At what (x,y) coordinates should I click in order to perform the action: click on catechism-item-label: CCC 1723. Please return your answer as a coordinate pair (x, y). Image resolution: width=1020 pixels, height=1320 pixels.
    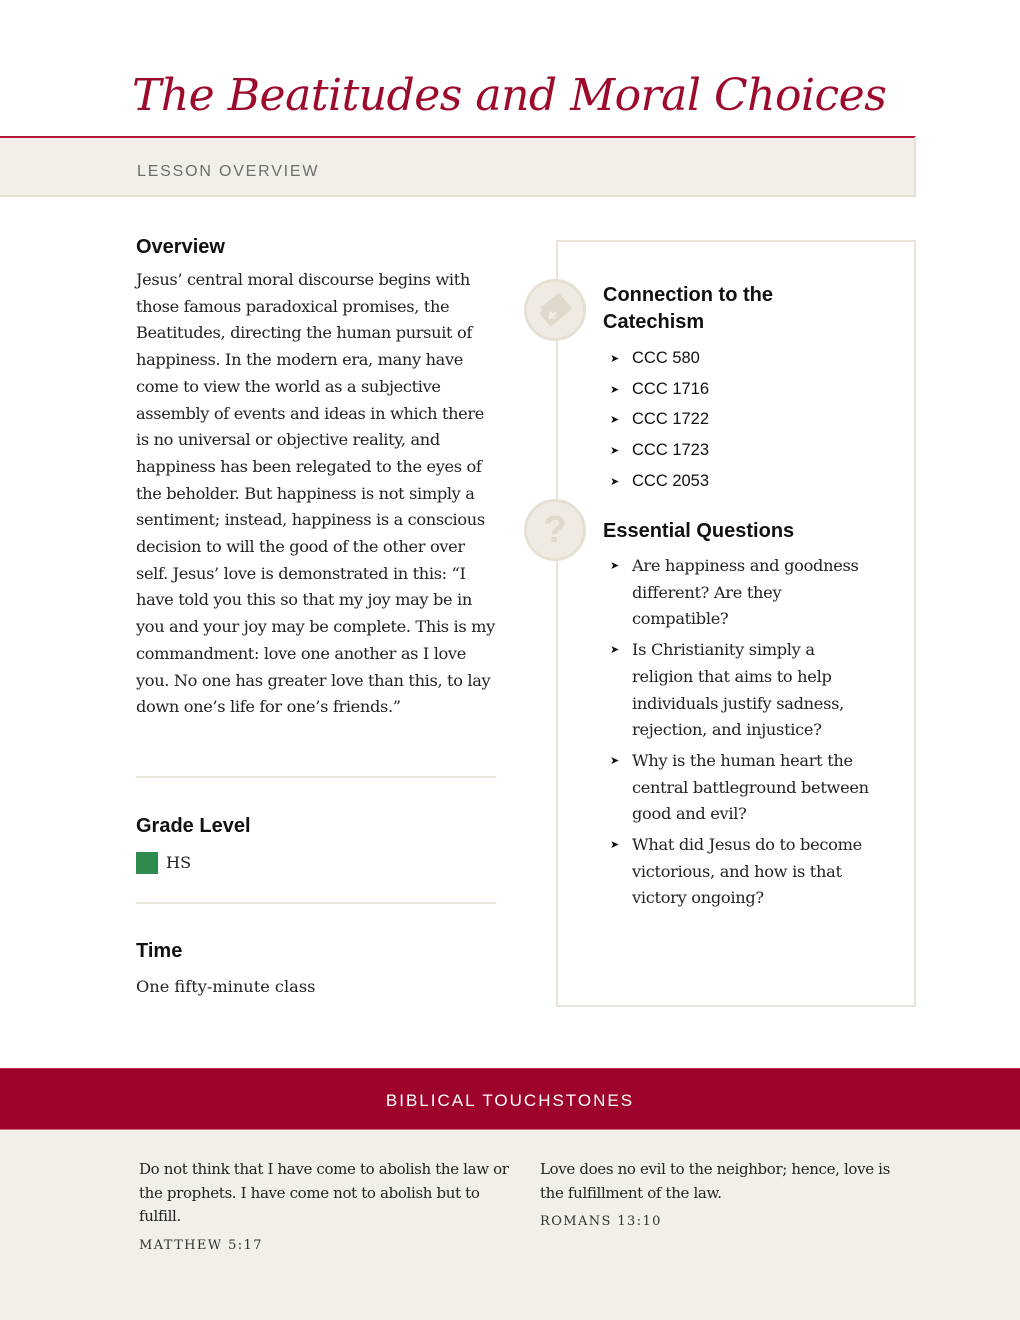
    Looking at the image, I should click on (671, 450).